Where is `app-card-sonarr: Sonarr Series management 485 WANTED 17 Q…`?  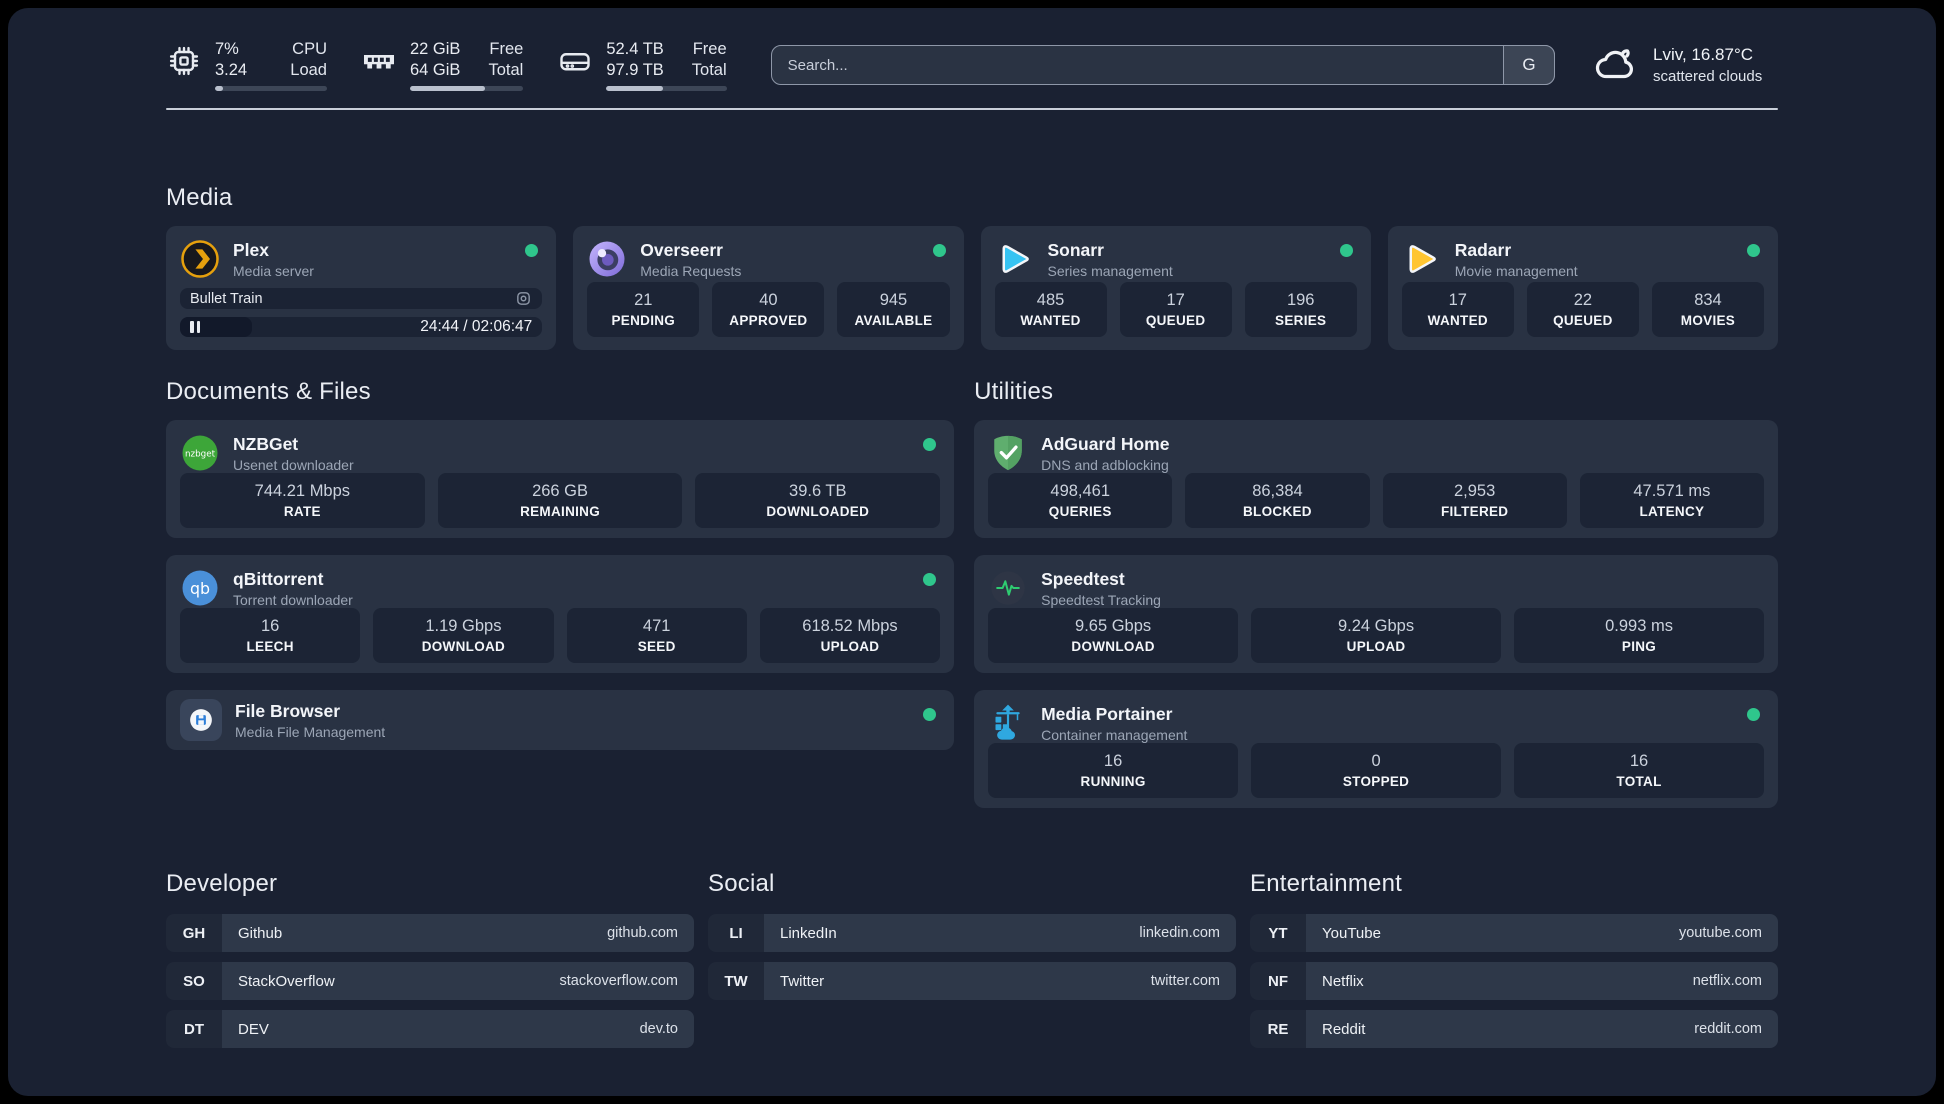
app-card-sonarr: Sonarr Series management 485 WANTED 17 Q… is located at coordinates (1175, 288).